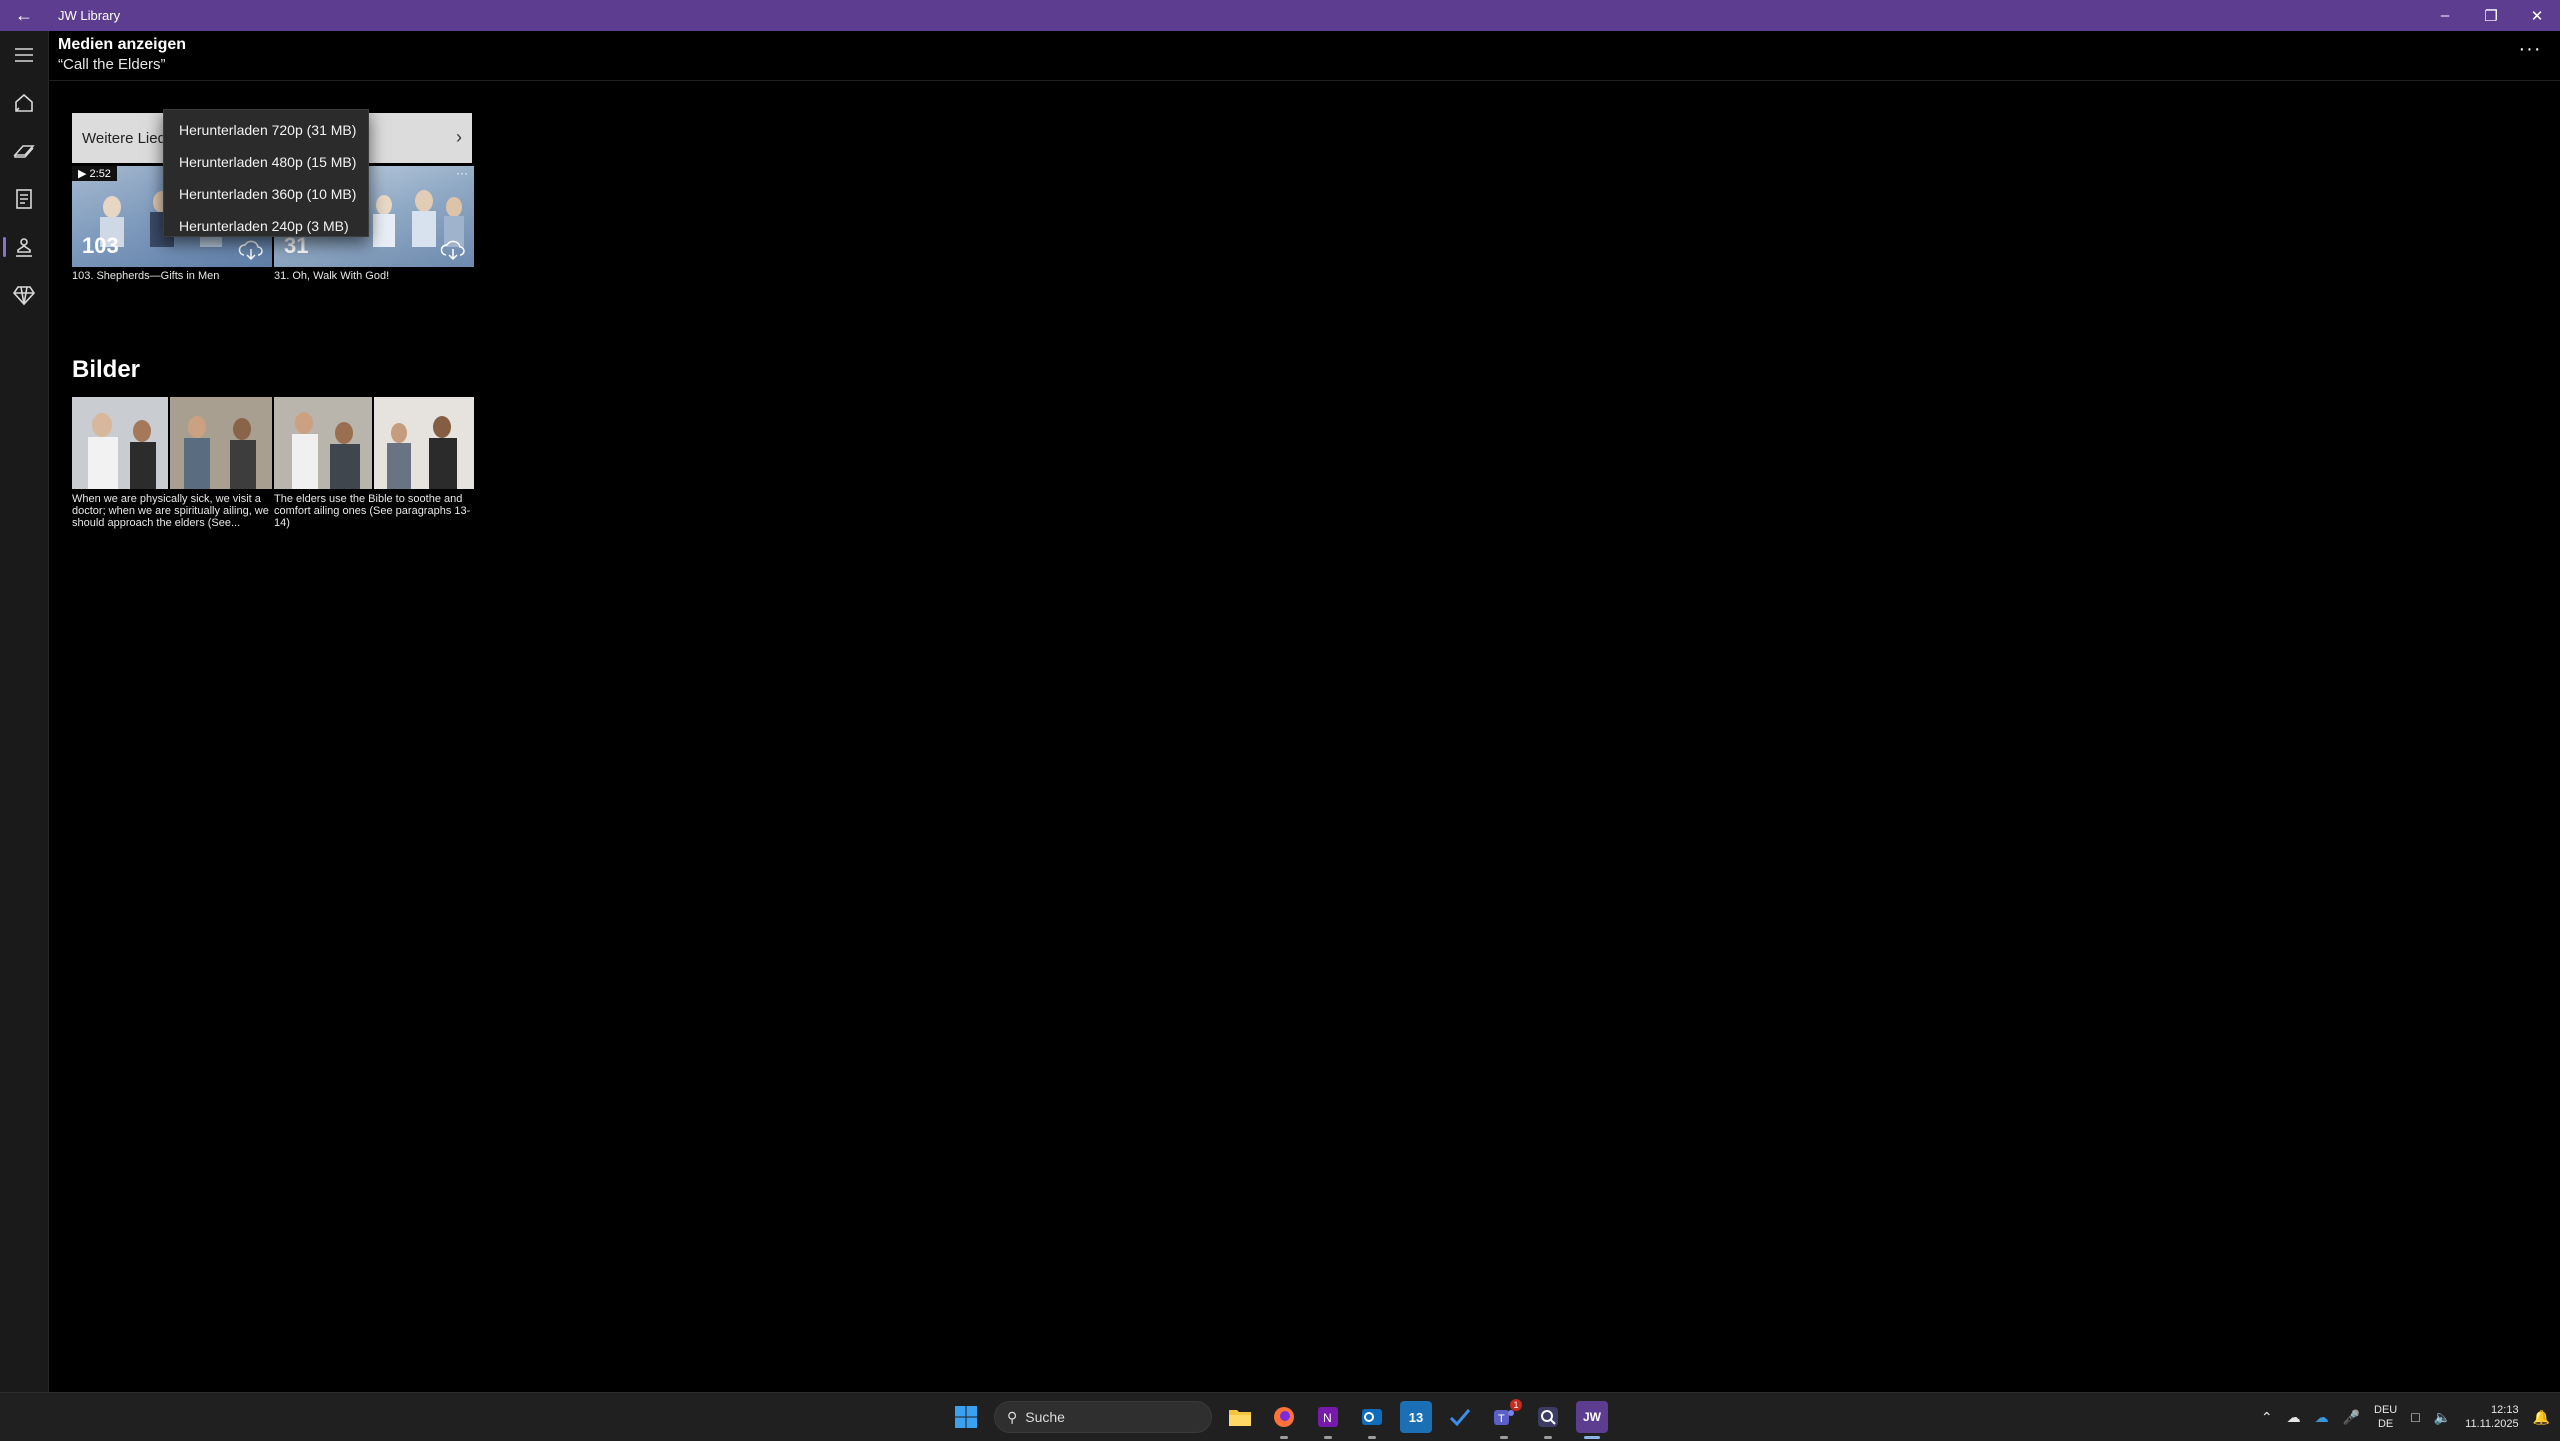  I want to click on language-code: DEU, so click(2386, 1410).